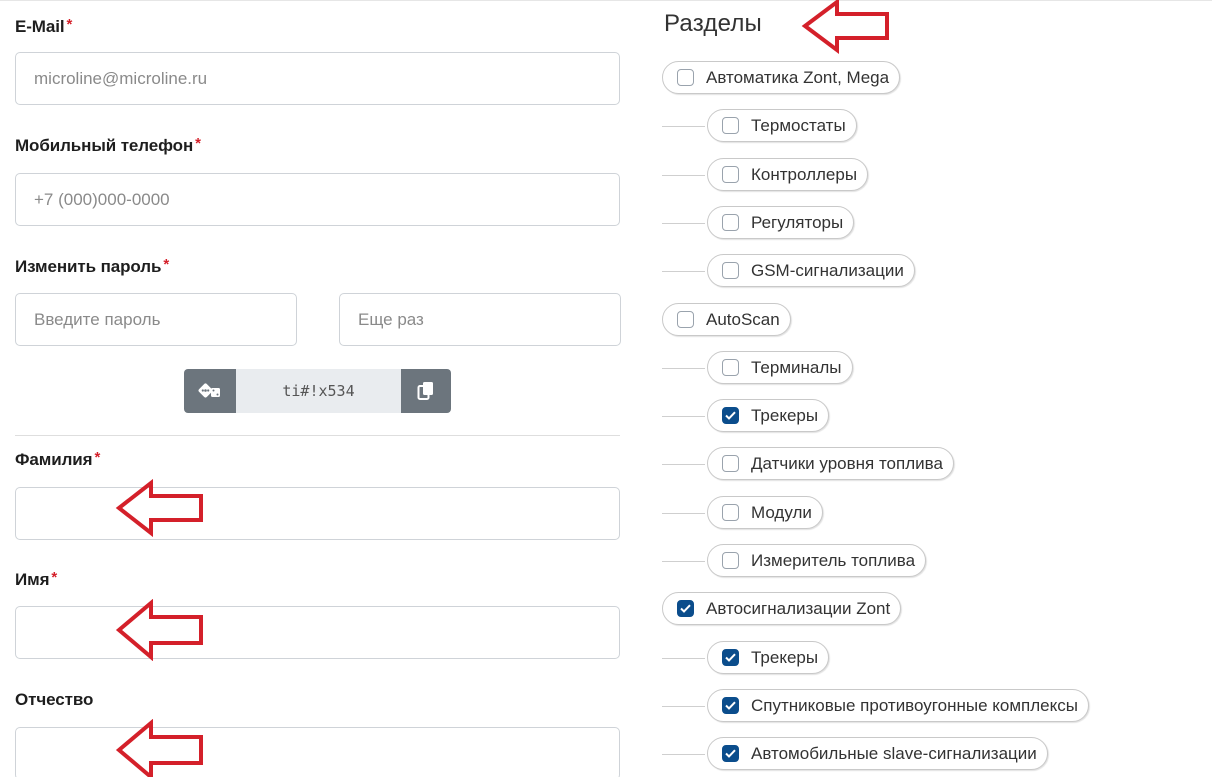  I want to click on last-name-label: Фамилия *, so click(58, 459).